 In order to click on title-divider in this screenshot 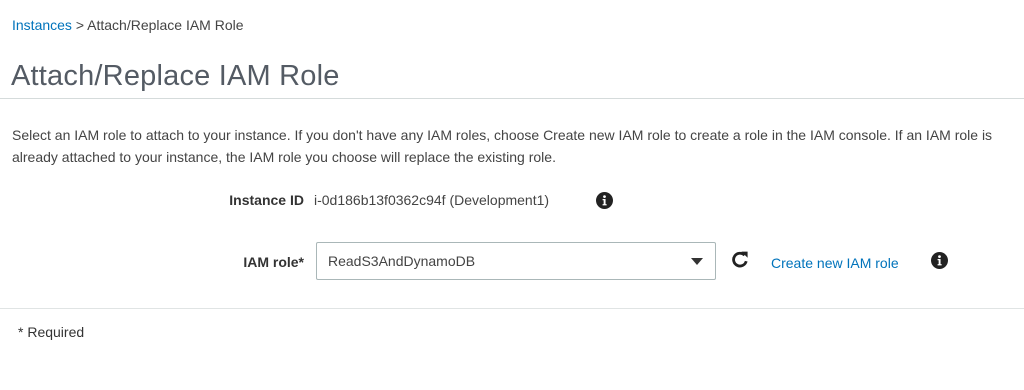, I will do `click(512, 98)`.